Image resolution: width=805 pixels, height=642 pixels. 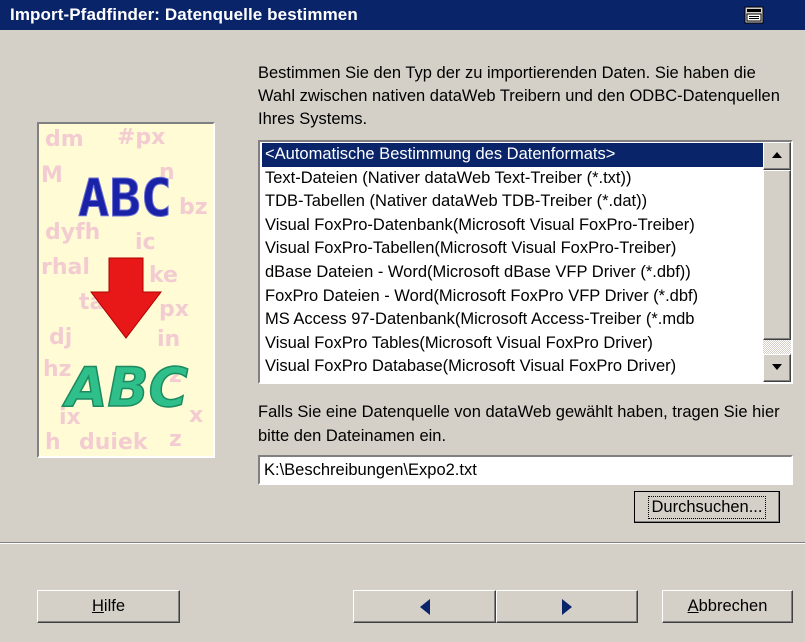 I want to click on cancel-button: Abbrechen, so click(x=727, y=606).